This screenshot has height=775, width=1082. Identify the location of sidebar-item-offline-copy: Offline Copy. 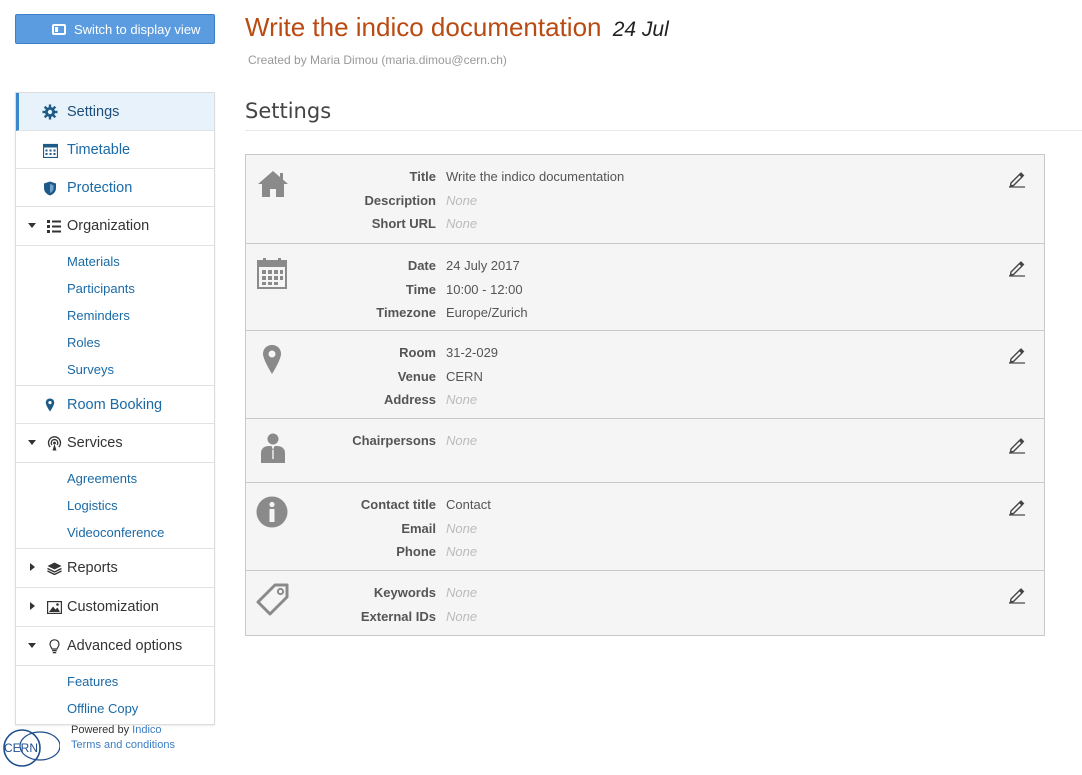
(115, 708).